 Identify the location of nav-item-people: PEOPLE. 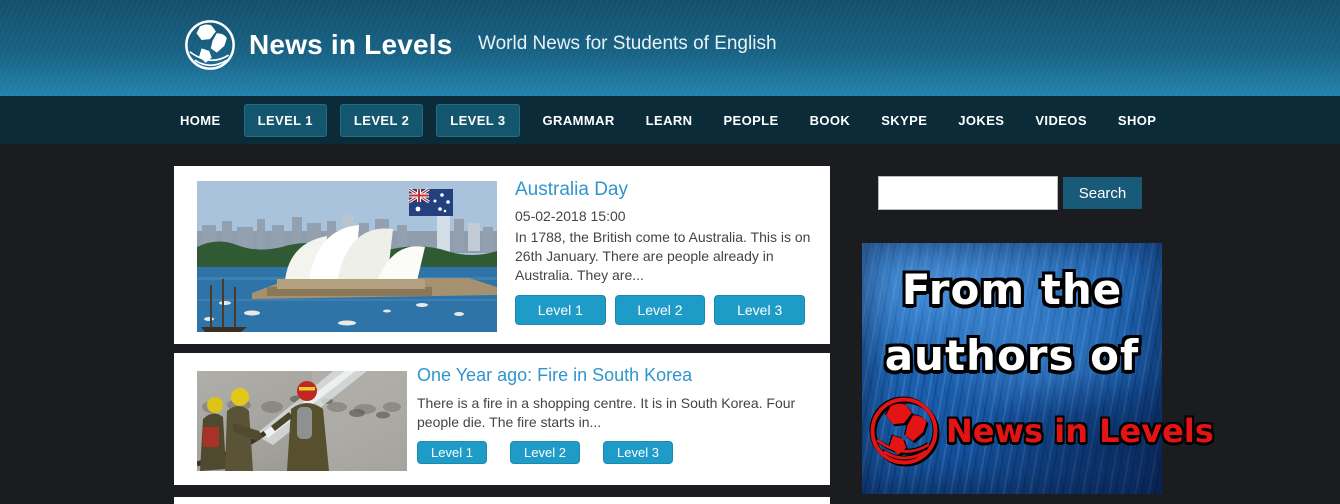
(750, 120).